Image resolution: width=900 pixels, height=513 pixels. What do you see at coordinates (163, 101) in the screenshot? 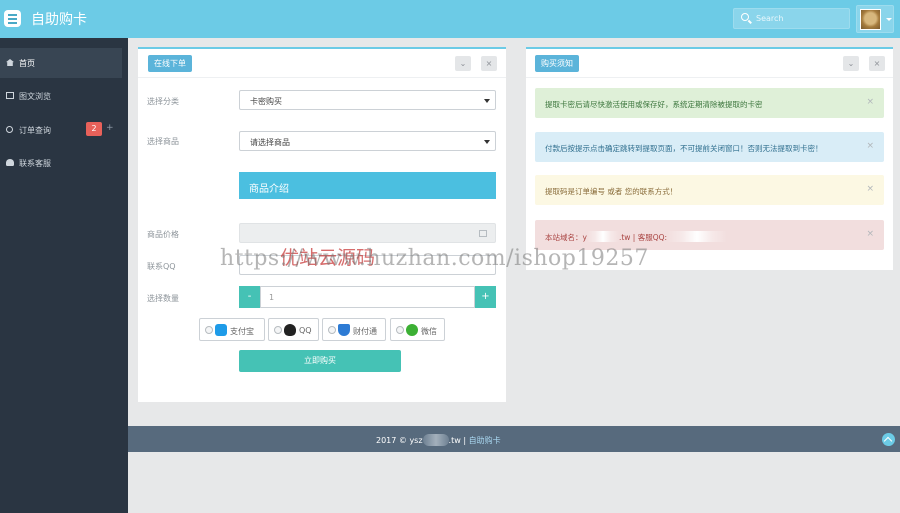
I see `category-label: 选择分类` at bounding box center [163, 101].